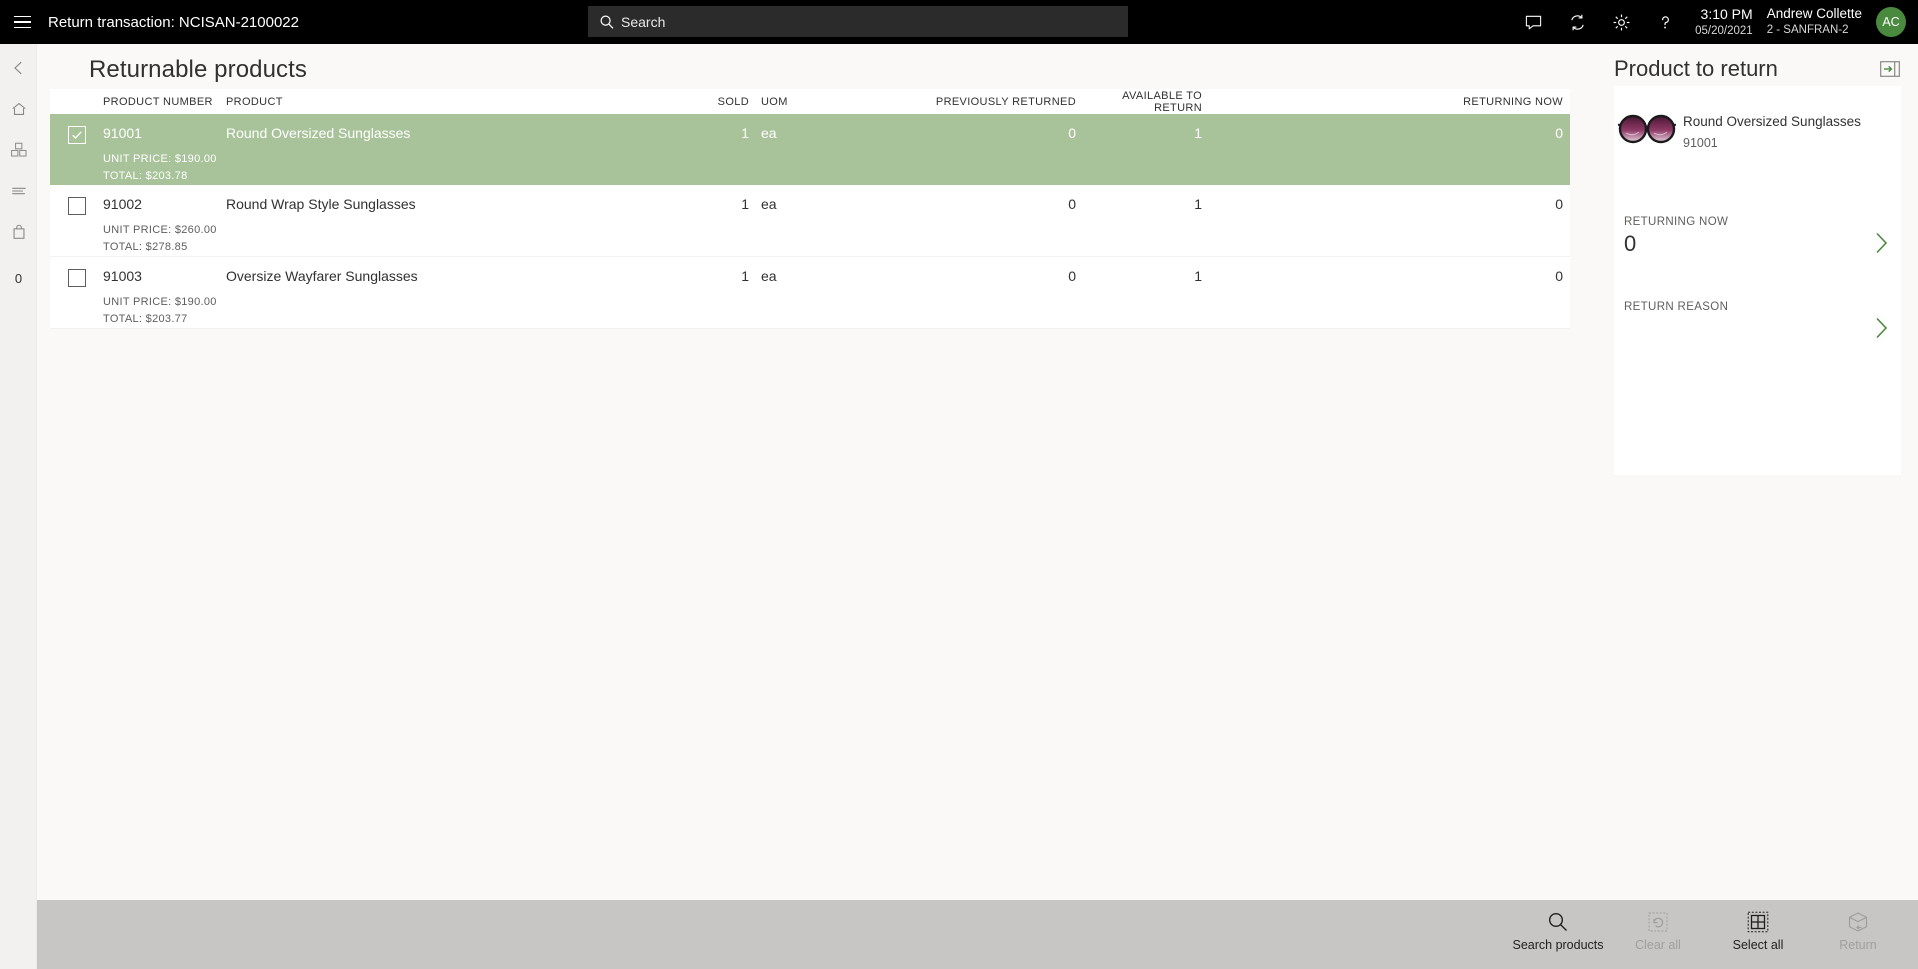 The width and height of the screenshot is (1918, 969). Describe the element at coordinates (164, 311) in the screenshot. I see `price-details: UNIT PRICE: $190.00 TOTAL: $203.77` at that location.